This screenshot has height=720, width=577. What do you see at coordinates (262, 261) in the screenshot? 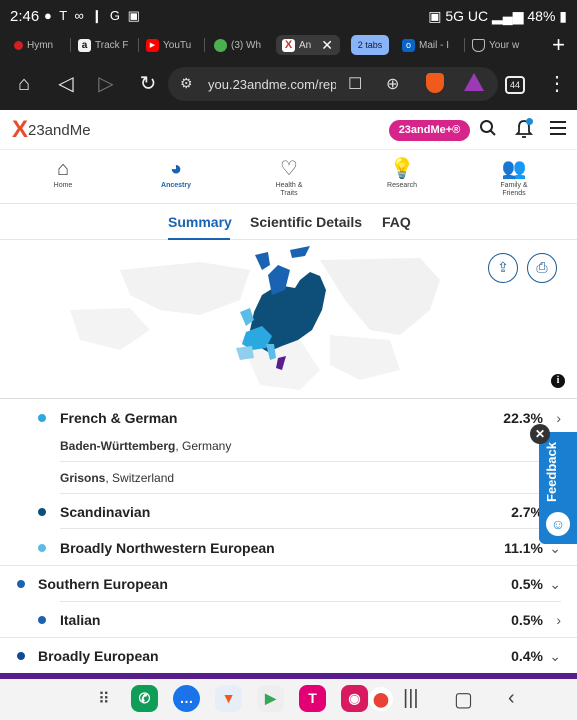
I see `region-iceland` at bounding box center [262, 261].